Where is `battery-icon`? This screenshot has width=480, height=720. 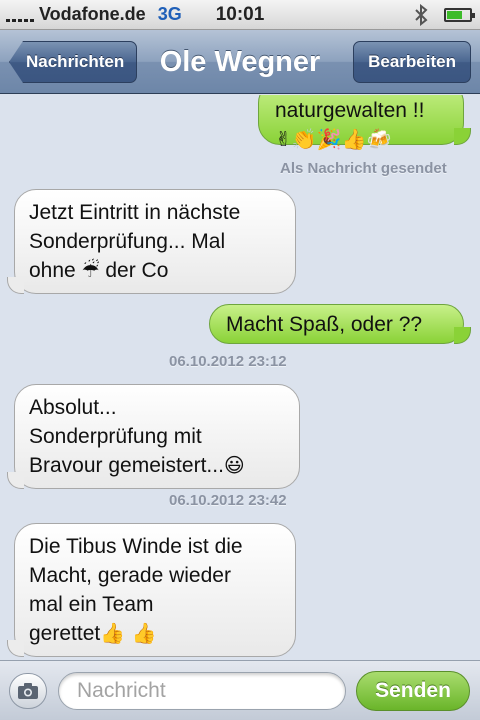 battery-icon is located at coordinates (459, 15).